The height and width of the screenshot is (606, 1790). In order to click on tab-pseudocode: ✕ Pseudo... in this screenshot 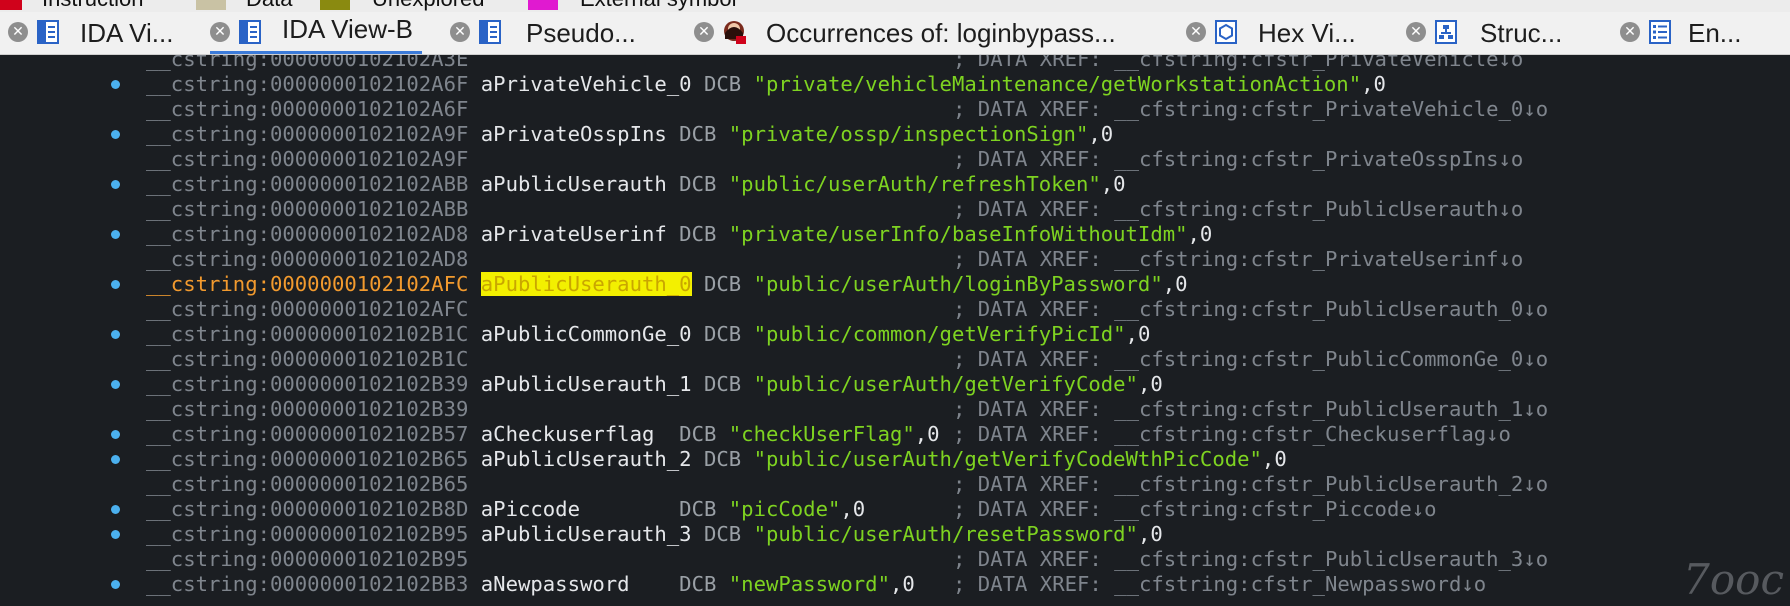, I will do `click(565, 33)`.